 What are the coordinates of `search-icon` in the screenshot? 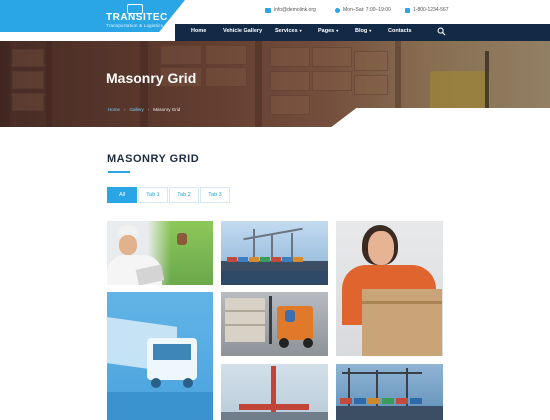 It's located at (441, 31).